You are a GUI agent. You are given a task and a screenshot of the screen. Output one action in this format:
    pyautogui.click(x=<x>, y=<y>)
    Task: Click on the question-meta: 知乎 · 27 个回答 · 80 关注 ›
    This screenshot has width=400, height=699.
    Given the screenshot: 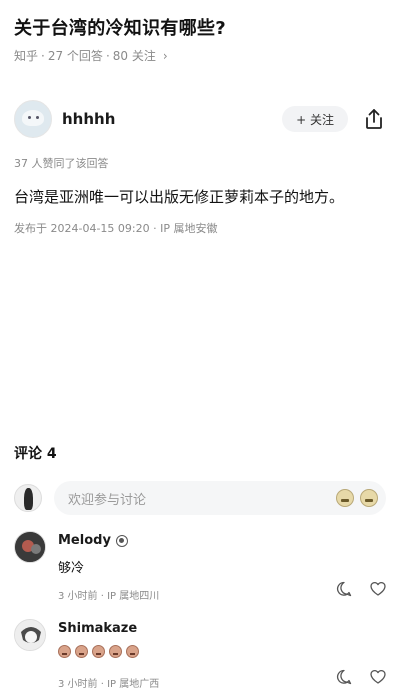 What is the action you would take?
    pyautogui.click(x=91, y=55)
    